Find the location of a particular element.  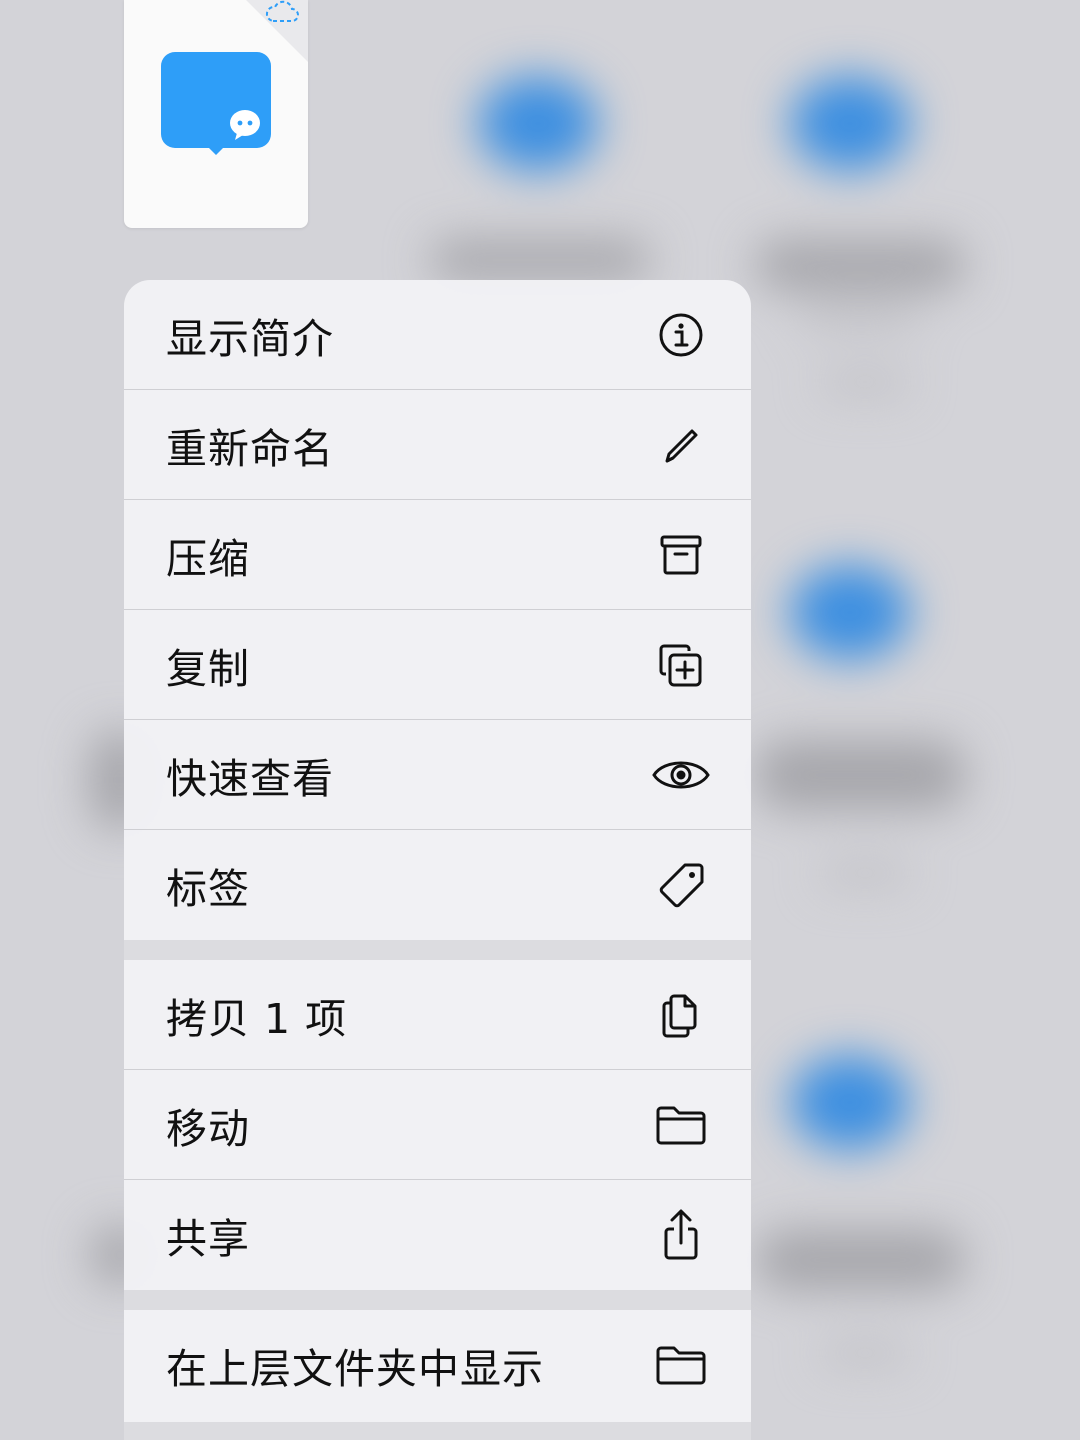

menu-item-tags: 标签 is located at coordinates (437, 885).